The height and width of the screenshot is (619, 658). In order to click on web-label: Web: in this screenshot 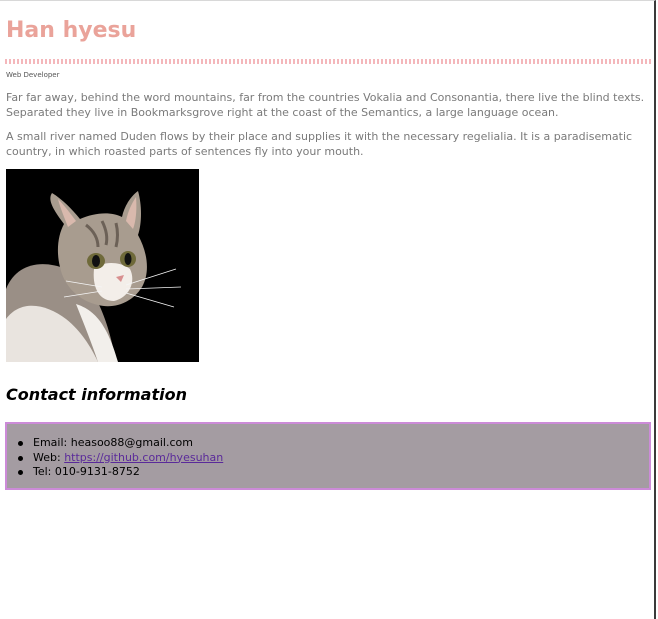, I will do `click(49, 457)`.